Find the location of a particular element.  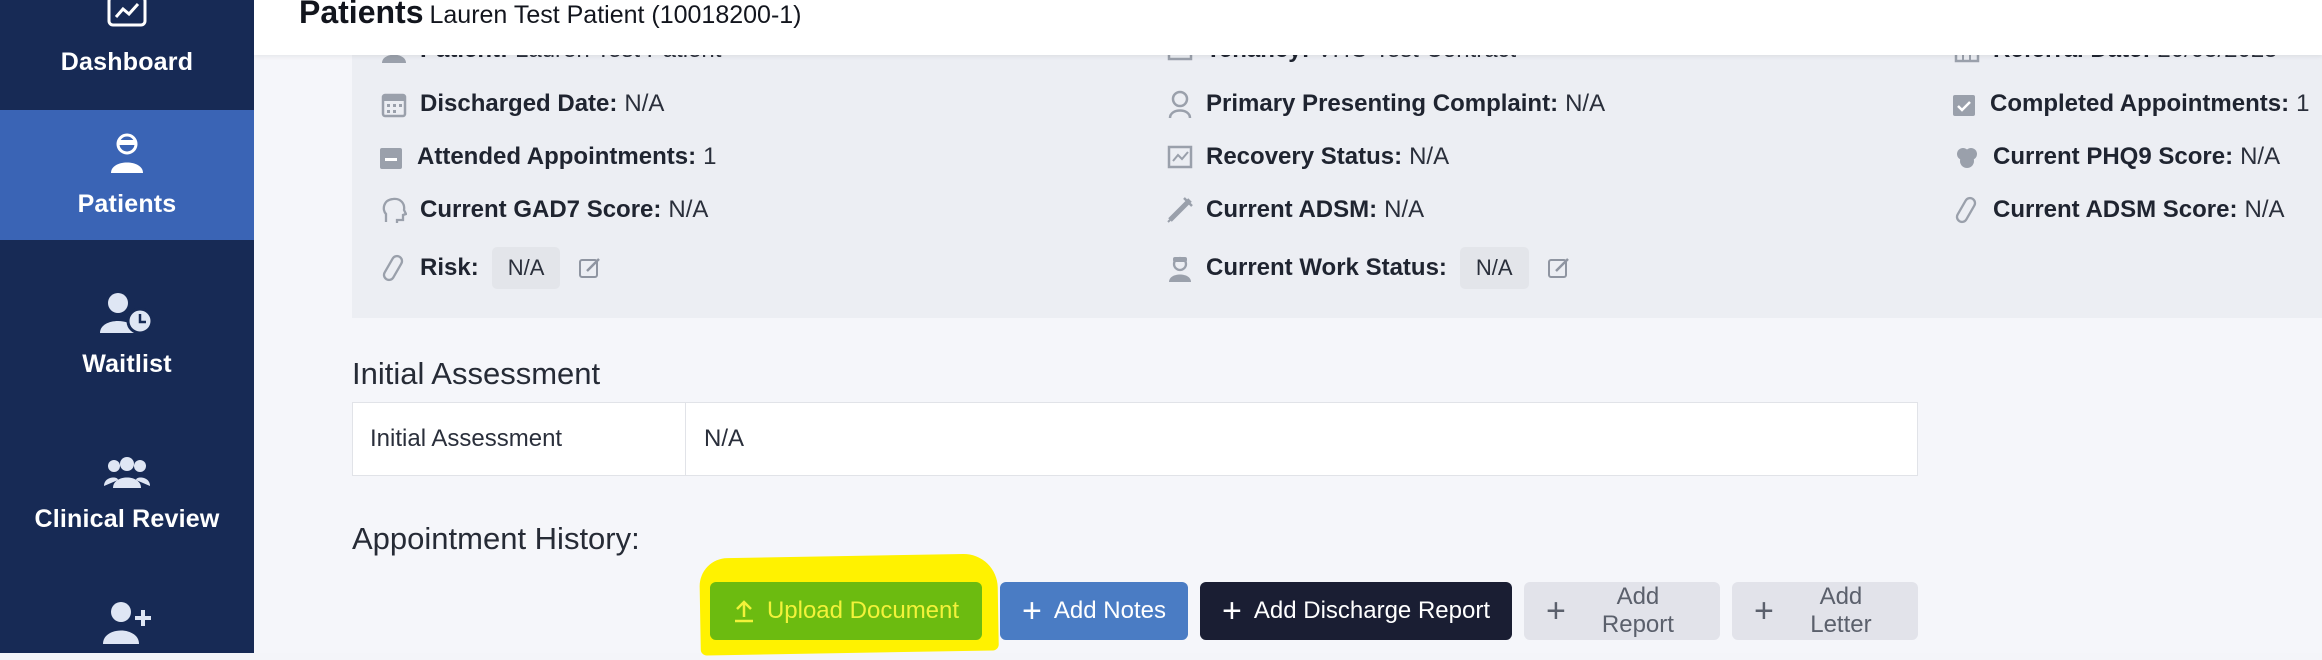

page-title: Patients Lauren Test Patient (10018200-1) is located at coordinates (550, 15).